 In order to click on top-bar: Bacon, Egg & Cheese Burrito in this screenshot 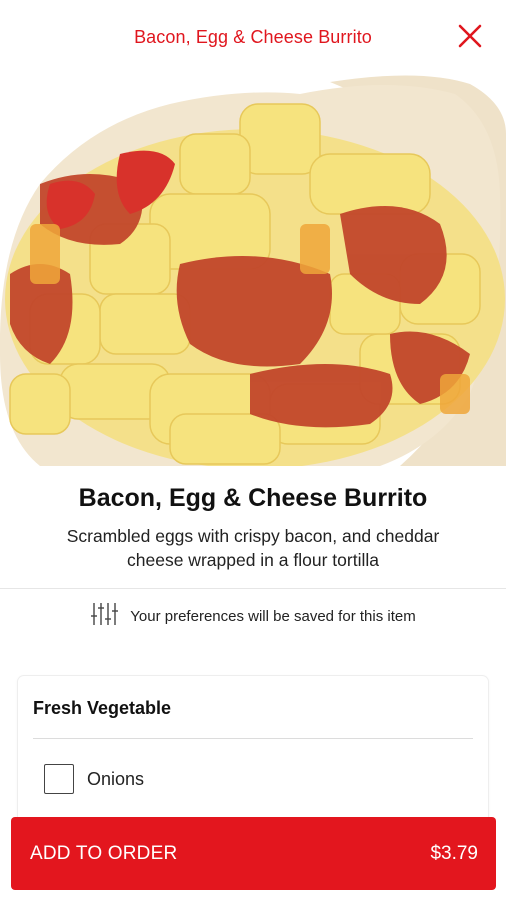, I will do `click(253, 37)`.